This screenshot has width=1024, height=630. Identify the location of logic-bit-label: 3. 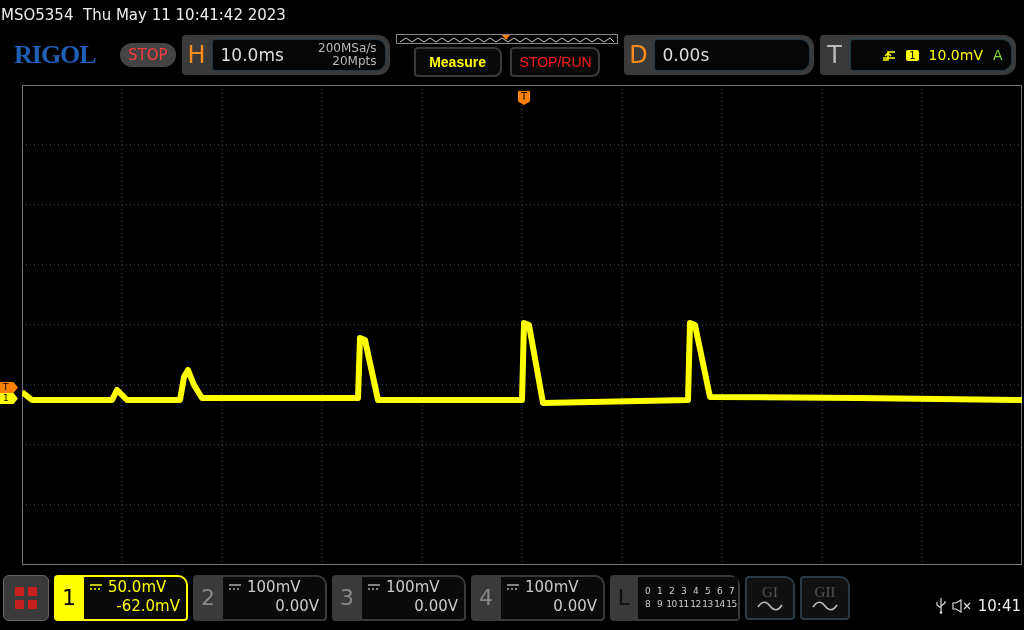
(683, 591).